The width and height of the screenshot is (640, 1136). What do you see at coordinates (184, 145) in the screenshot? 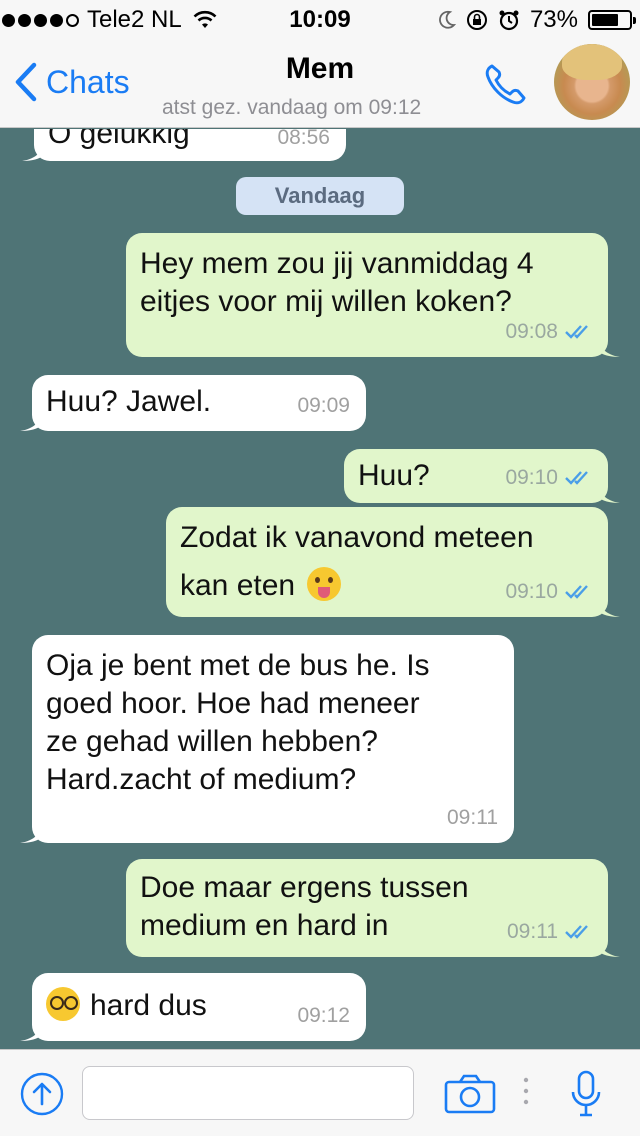
I see `message-incoming: O gelukkig 08:56` at bounding box center [184, 145].